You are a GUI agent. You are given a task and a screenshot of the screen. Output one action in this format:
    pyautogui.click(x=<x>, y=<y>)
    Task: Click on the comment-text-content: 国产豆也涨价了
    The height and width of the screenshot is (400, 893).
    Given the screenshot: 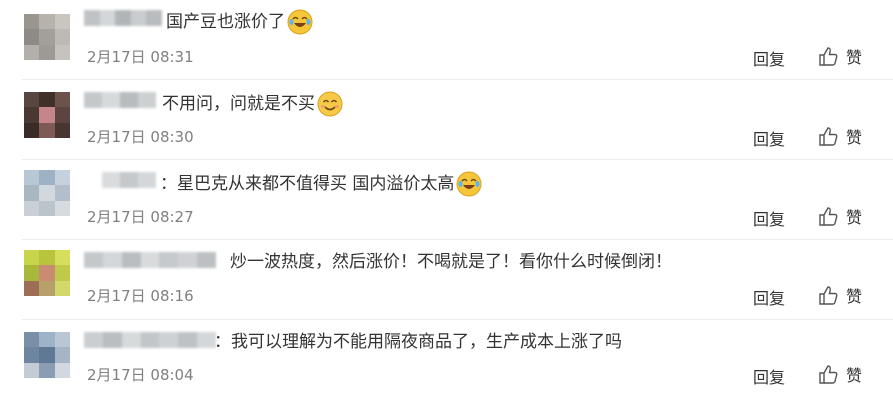 What is the action you would take?
    pyautogui.click(x=225, y=22)
    